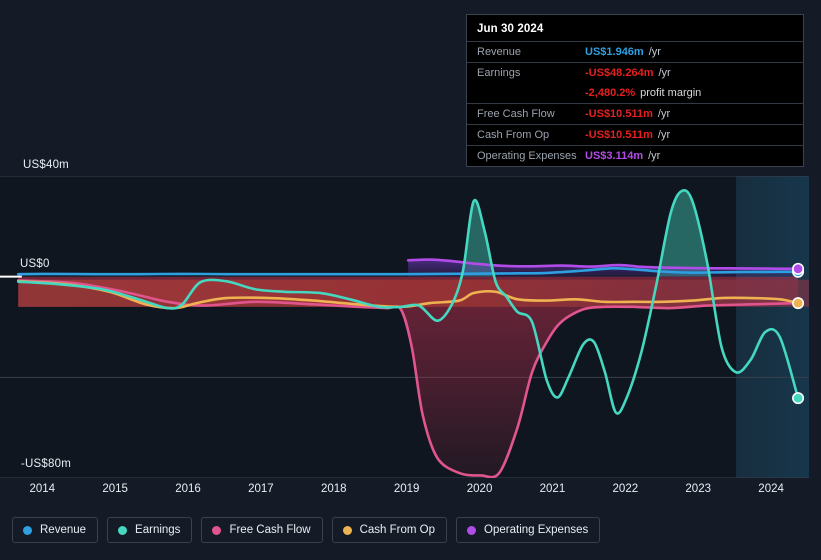 The image size is (821, 560). What do you see at coordinates (798, 268) in the screenshot?
I see `opex-end-marker` at bounding box center [798, 268].